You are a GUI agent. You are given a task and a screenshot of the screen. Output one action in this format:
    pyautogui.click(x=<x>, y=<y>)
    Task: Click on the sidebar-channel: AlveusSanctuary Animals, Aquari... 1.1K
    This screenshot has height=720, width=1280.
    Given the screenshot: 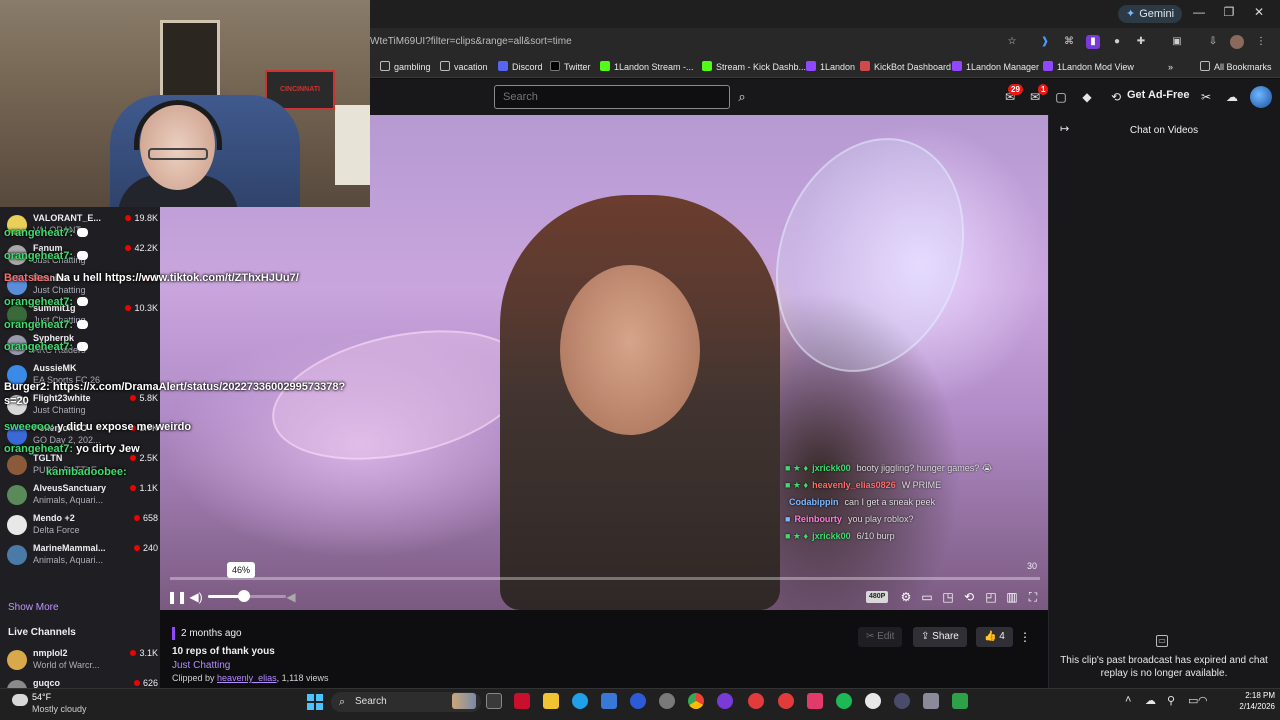 What is the action you would take?
    pyautogui.click(x=80, y=495)
    